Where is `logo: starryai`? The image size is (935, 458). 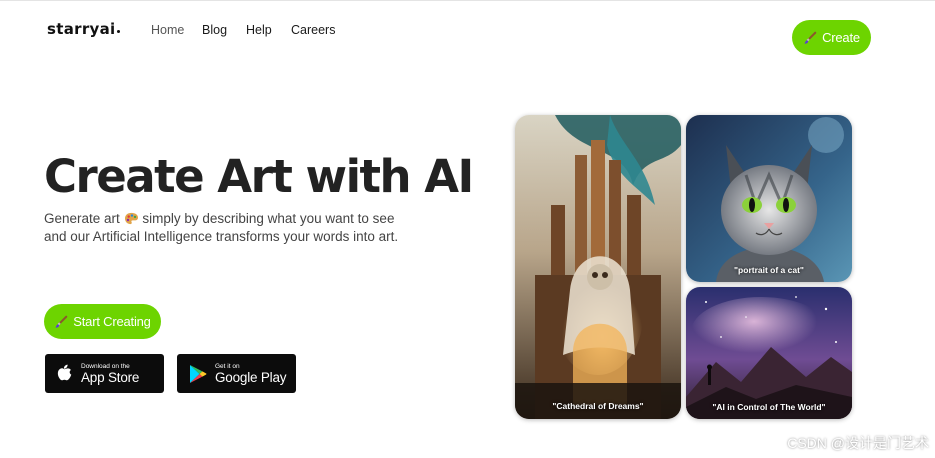 logo: starryai is located at coordinates (84, 29).